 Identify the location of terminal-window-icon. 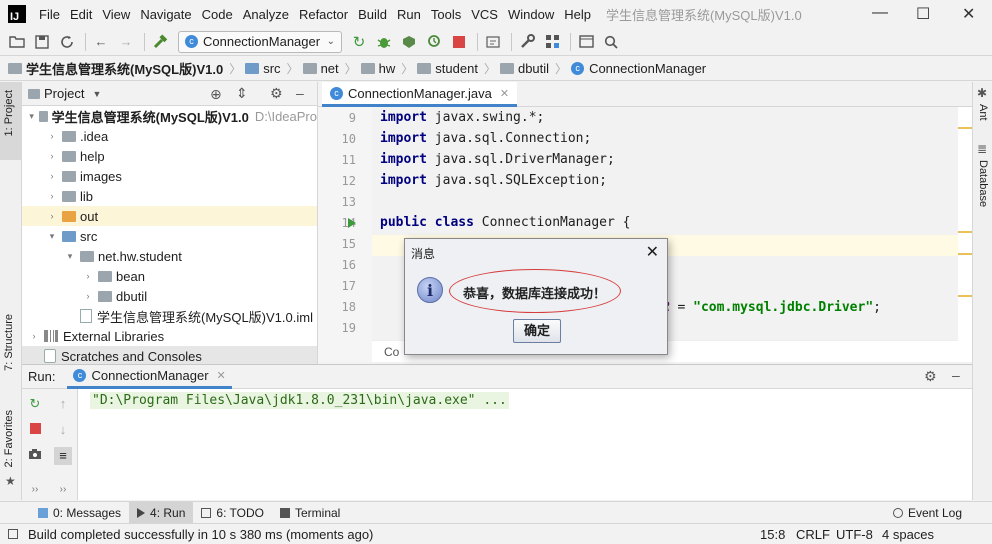
(586, 42).